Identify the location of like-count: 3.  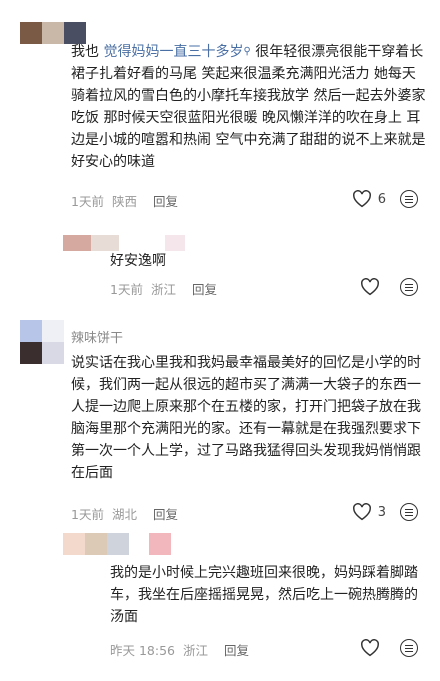
(381, 512).